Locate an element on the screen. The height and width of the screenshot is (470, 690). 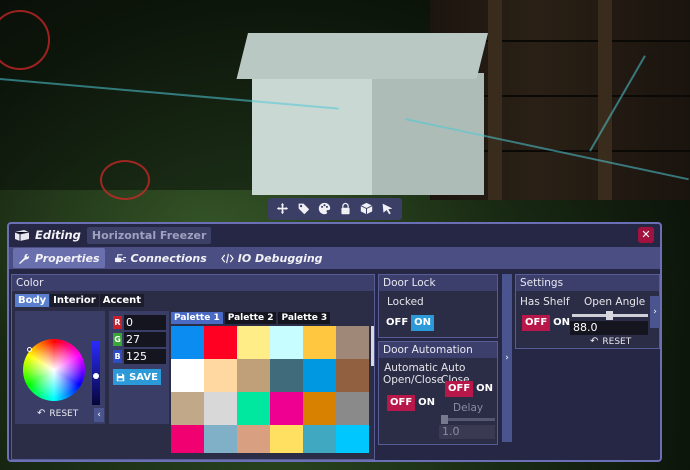
freezer-front is located at coordinates (312, 134).